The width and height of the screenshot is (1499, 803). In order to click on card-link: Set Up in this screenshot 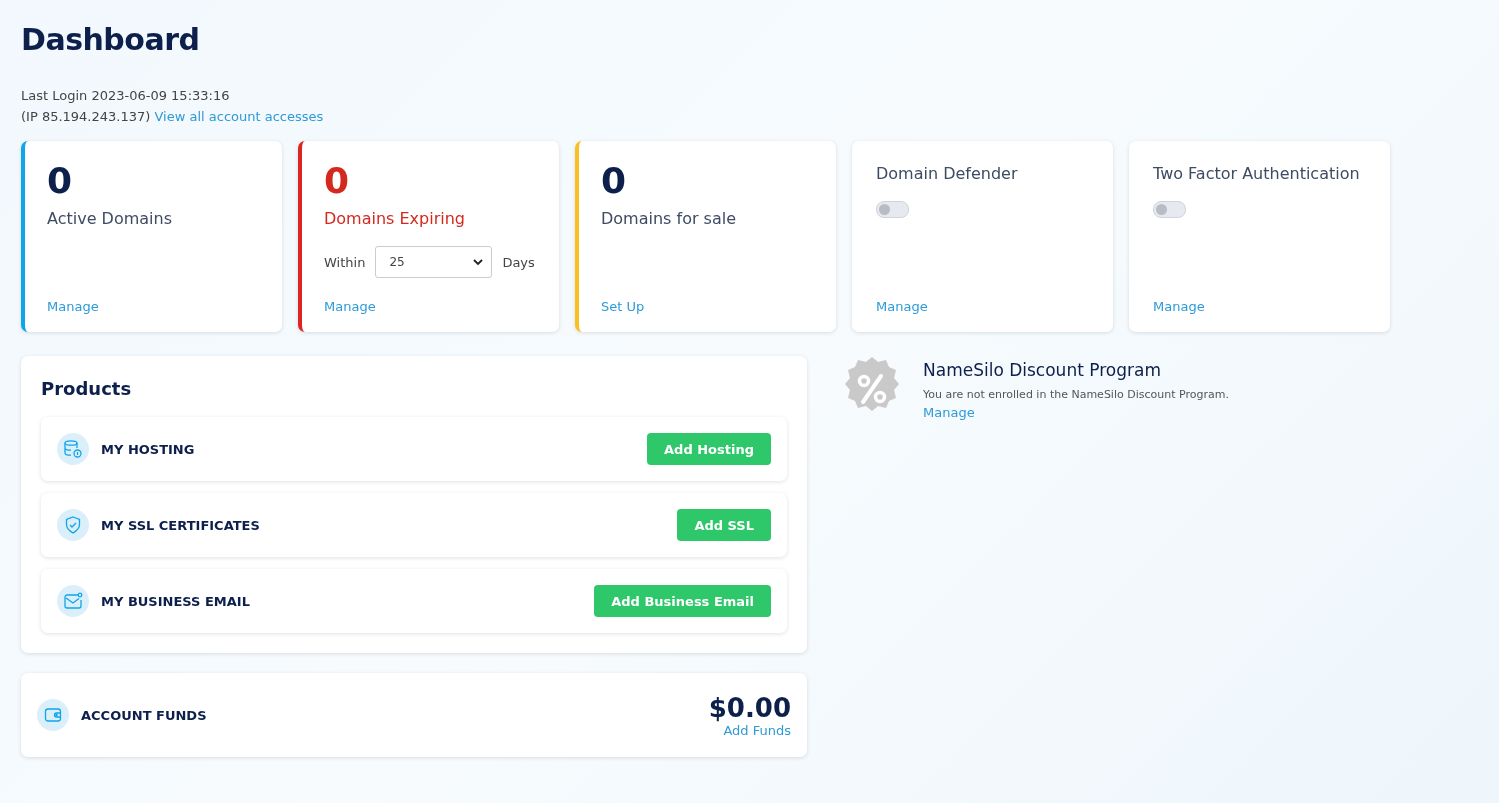, I will do `click(706, 306)`.